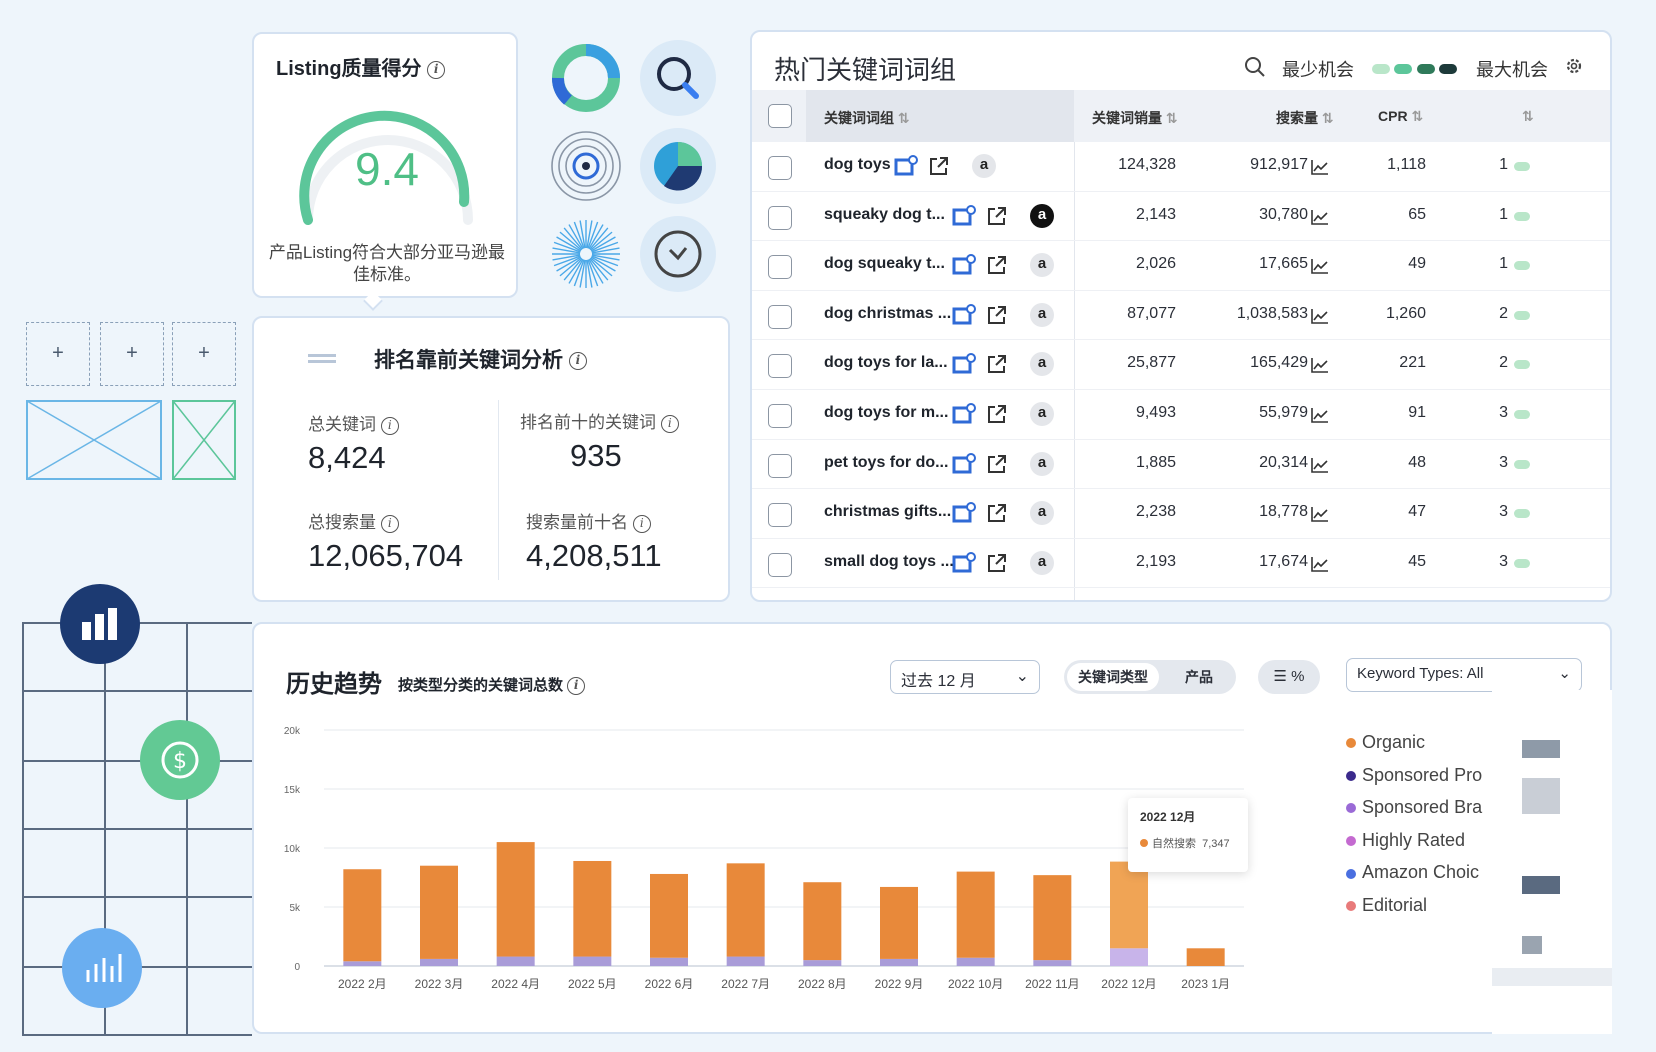 This screenshot has width=1656, height=1052. Describe the element at coordinates (965, 677) in the screenshot. I see `period-select: 过去 12 月 ⌄` at that location.